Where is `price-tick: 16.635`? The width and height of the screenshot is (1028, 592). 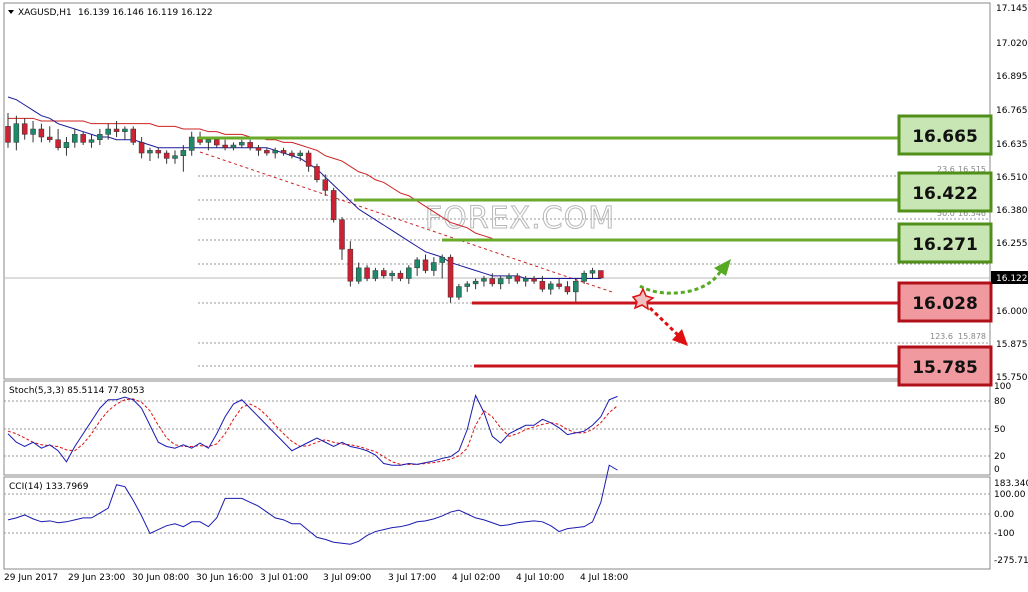
price-tick: 16.635 is located at coordinates (1012, 145).